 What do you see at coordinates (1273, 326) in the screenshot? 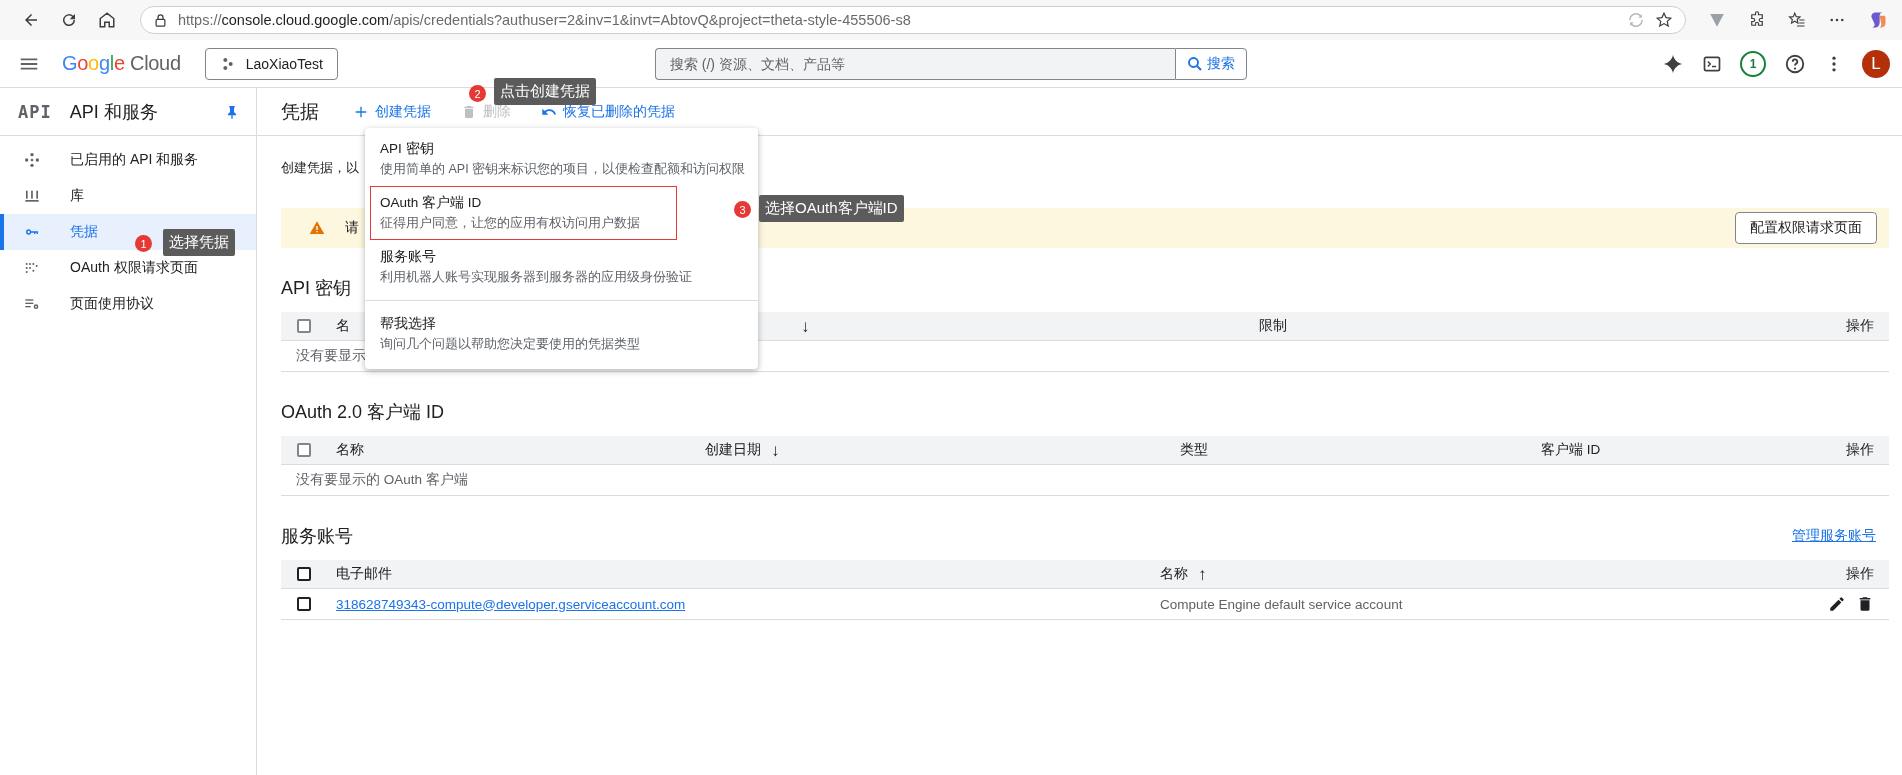
I see `column-header: 限制` at bounding box center [1273, 326].